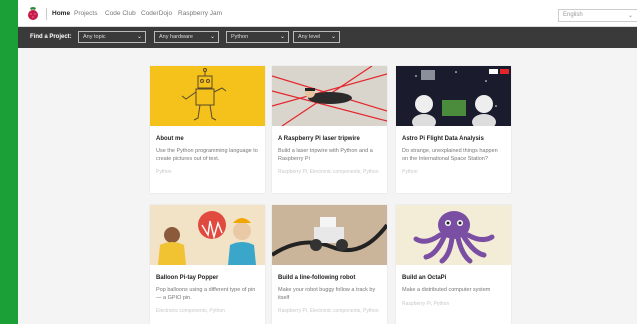 The width and height of the screenshot is (637, 324). Describe the element at coordinates (9, 162) in the screenshot. I see `left-accent-bar` at that location.